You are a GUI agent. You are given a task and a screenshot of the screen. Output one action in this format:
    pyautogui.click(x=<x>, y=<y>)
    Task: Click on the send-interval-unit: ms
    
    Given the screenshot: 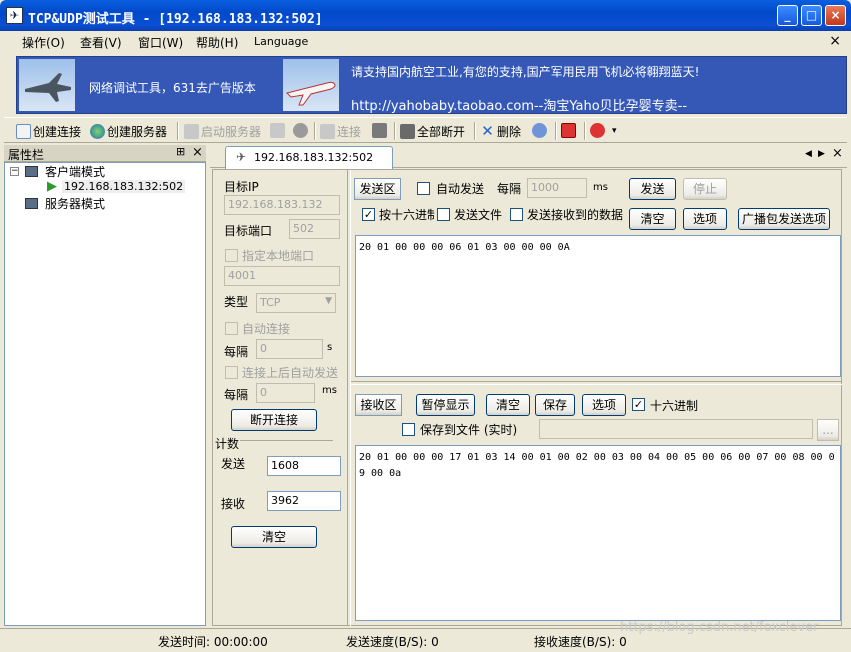 What is the action you would take?
    pyautogui.click(x=600, y=187)
    